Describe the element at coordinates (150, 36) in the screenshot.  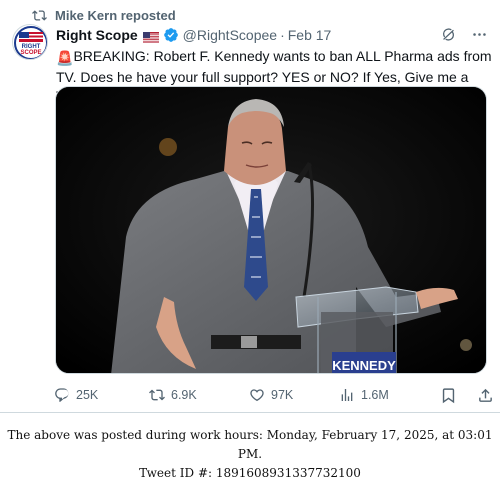
I see `flag-icon` at that location.